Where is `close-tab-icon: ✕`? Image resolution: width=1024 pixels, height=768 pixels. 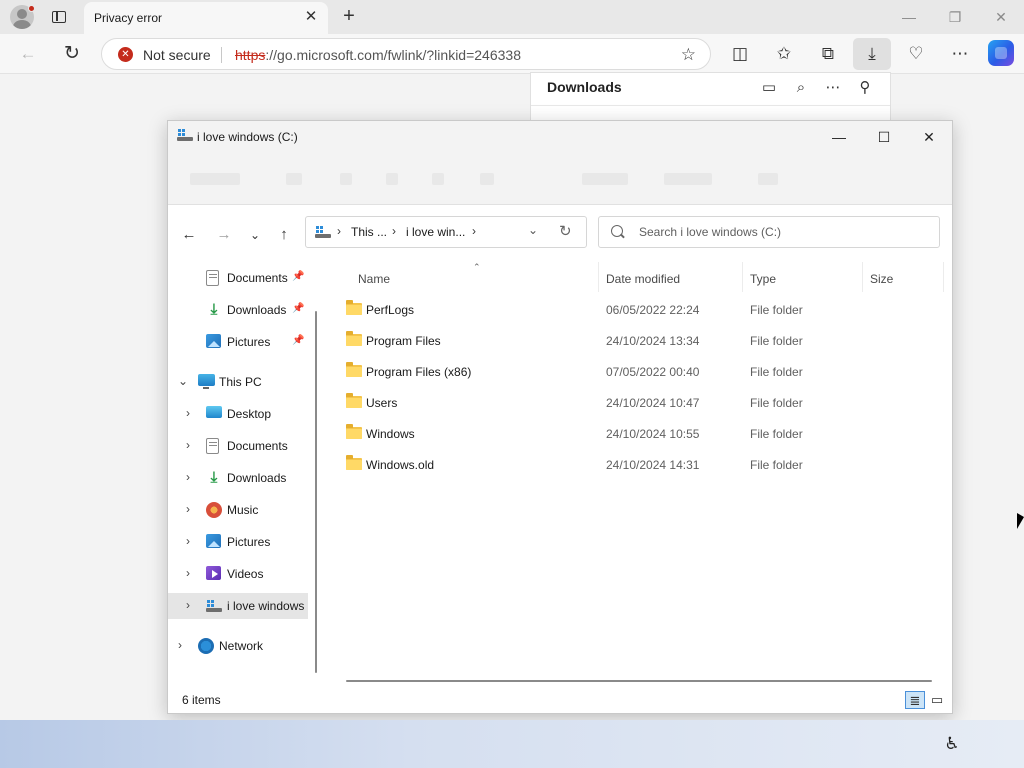
close-tab-icon: ✕ is located at coordinates (311, 17).